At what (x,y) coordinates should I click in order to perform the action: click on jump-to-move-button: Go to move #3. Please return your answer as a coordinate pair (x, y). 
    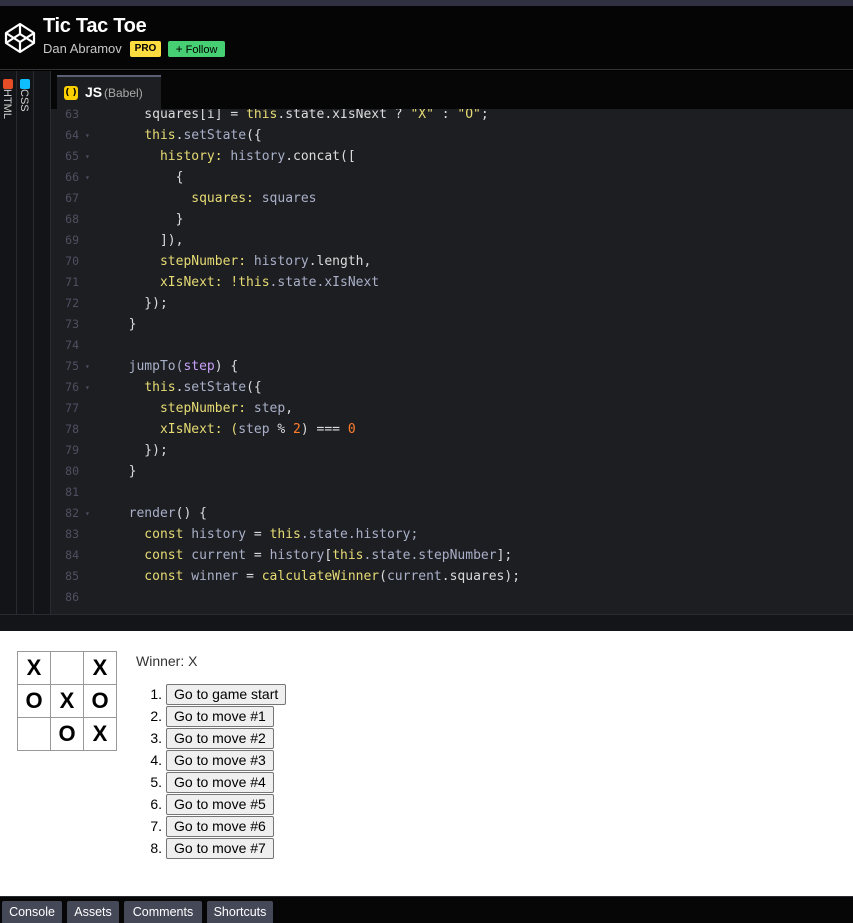
    Looking at the image, I should click on (220, 760).